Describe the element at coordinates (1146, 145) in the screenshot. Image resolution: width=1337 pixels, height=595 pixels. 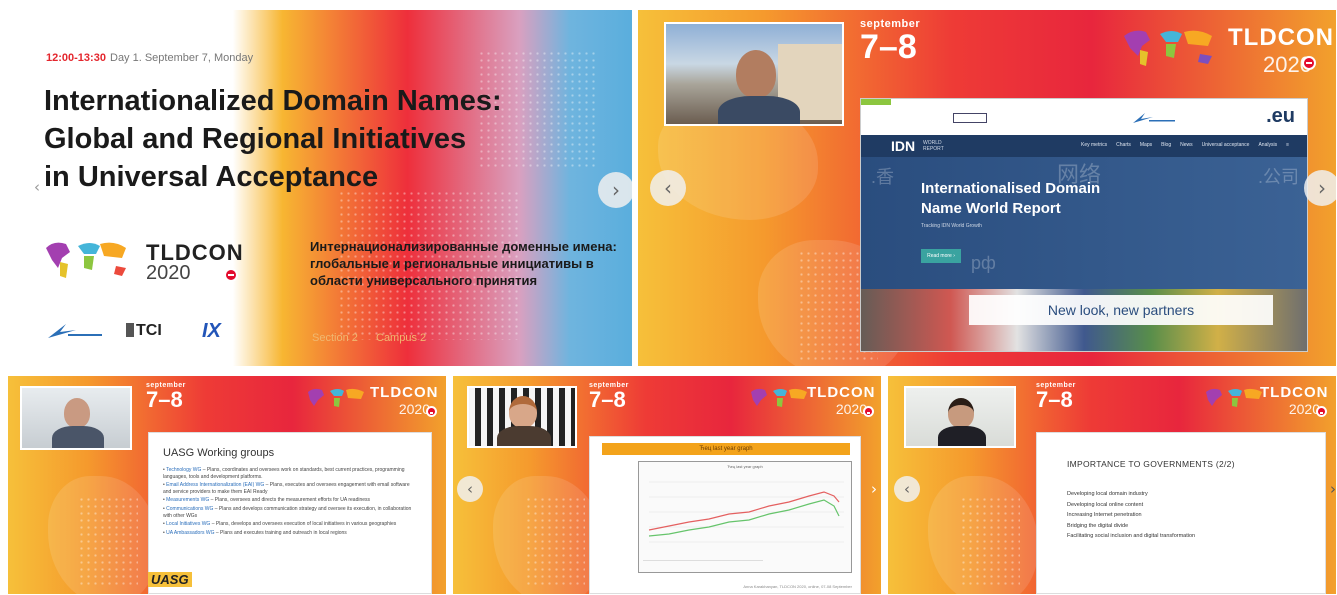
I see `nav-link: Maps` at that location.